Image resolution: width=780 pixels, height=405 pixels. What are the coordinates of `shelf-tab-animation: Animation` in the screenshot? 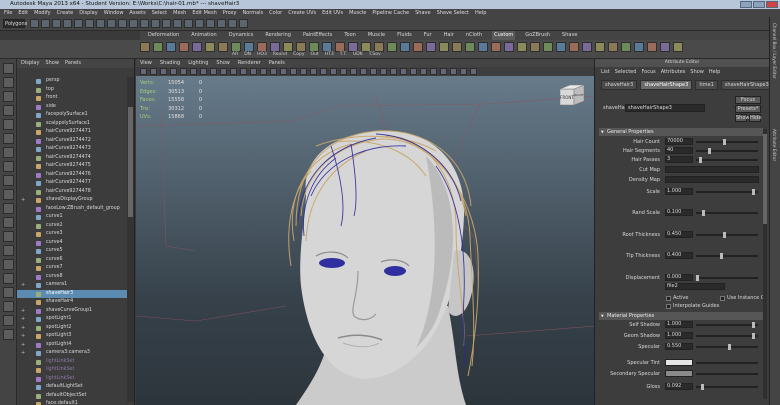 It's located at (204, 35).